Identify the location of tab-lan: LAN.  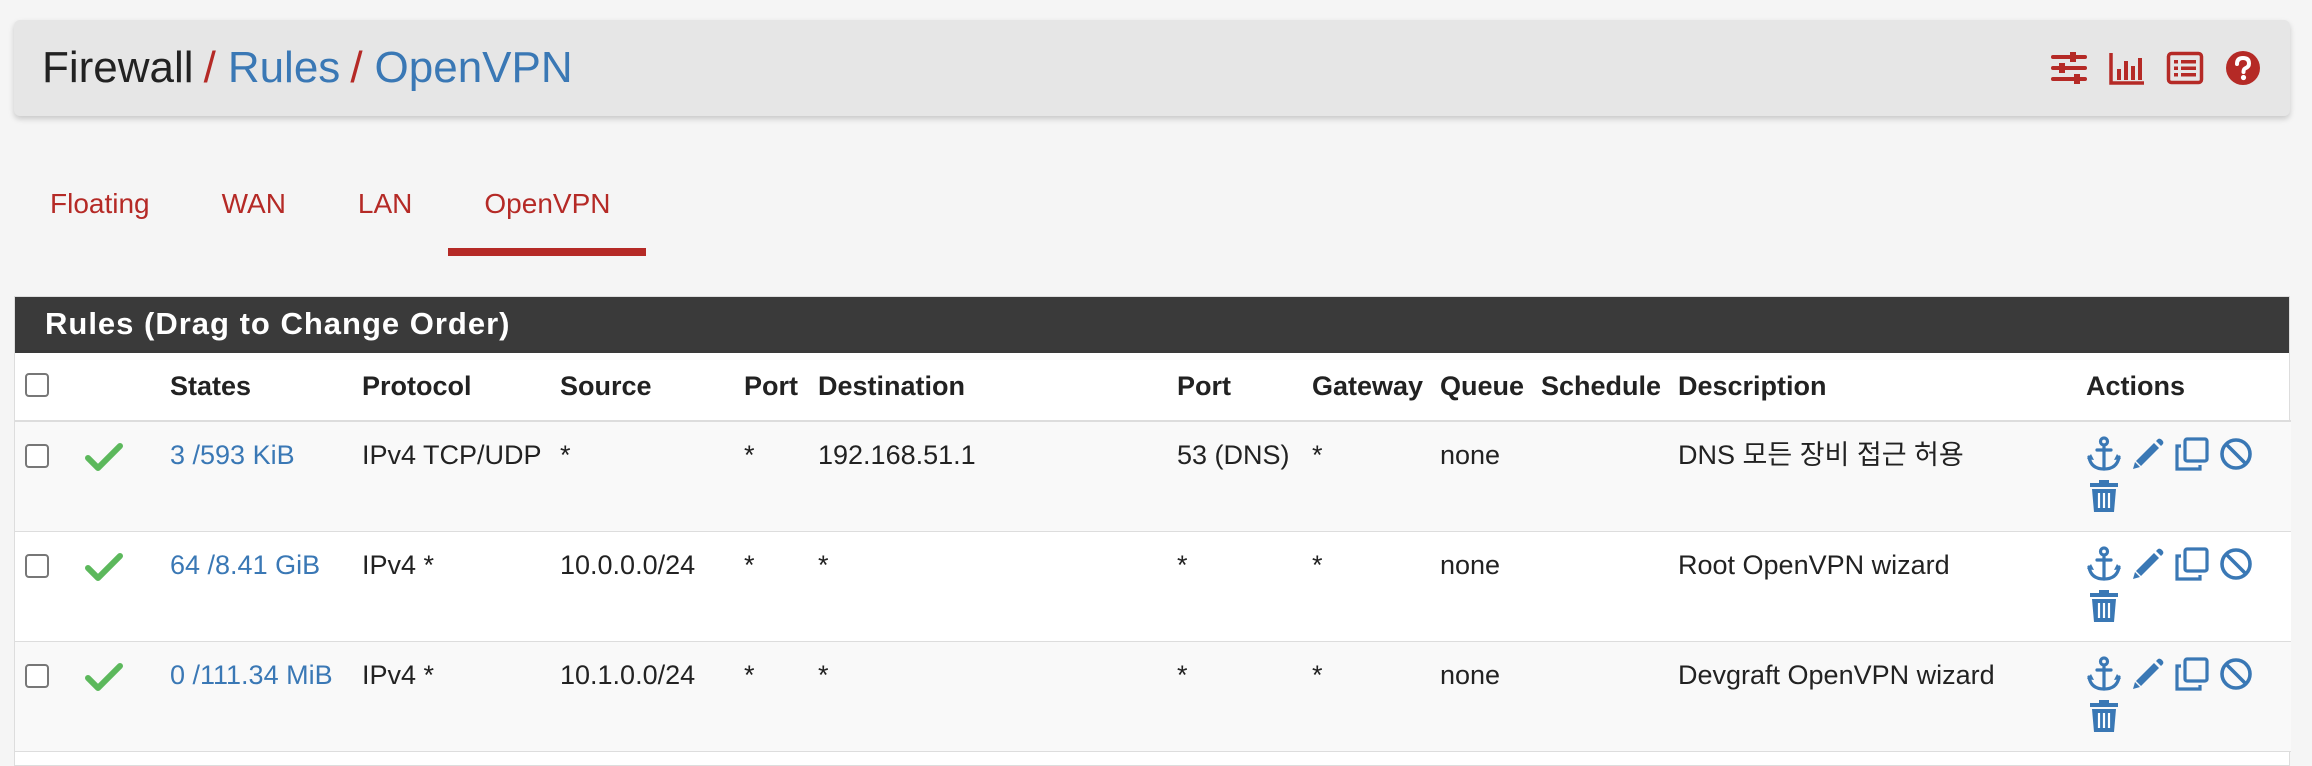
(385, 211).